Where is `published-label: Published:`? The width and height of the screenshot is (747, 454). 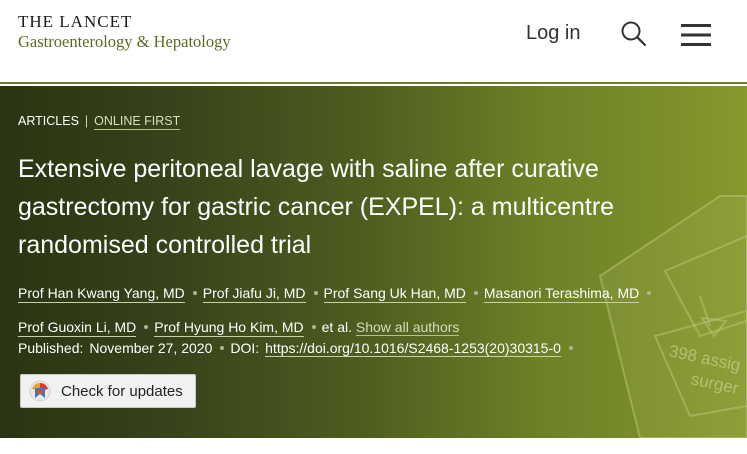
published-label: Published: is located at coordinates (51, 348).